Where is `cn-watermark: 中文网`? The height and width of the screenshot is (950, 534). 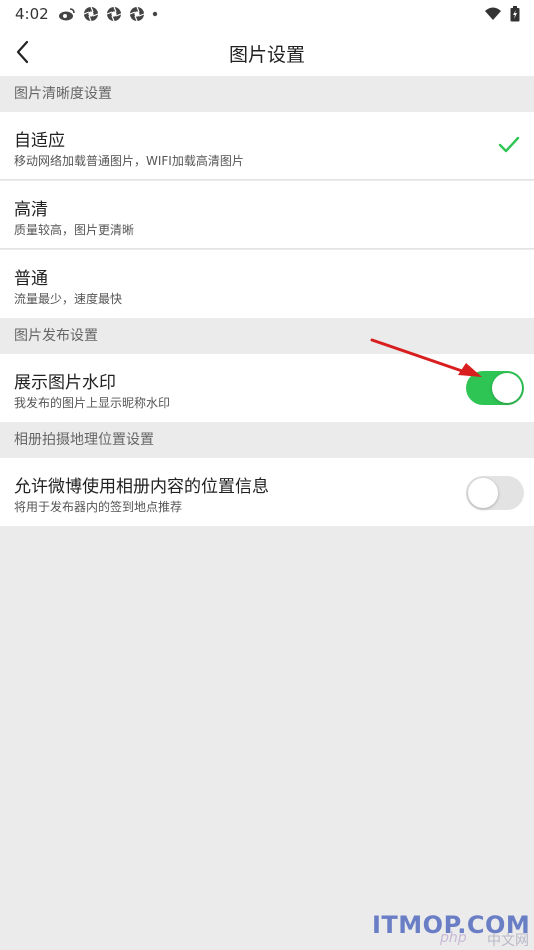
cn-watermark: 中文网 is located at coordinates (508, 941).